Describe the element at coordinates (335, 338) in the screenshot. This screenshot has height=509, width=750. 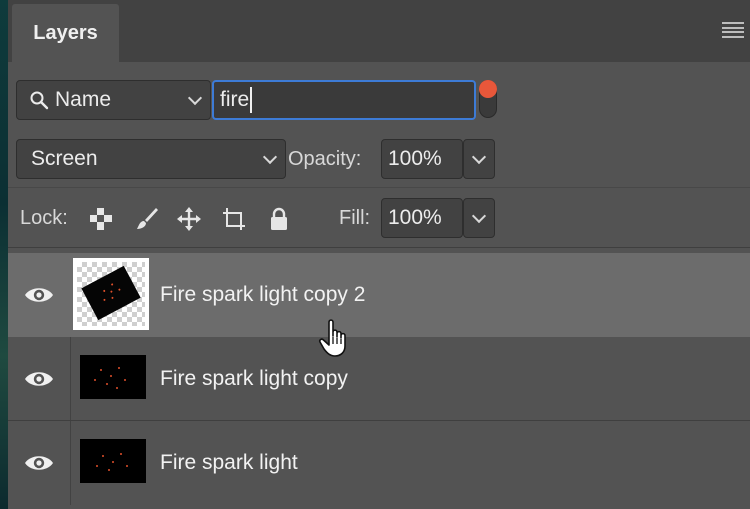
I see `hand-cursor-icon` at that location.